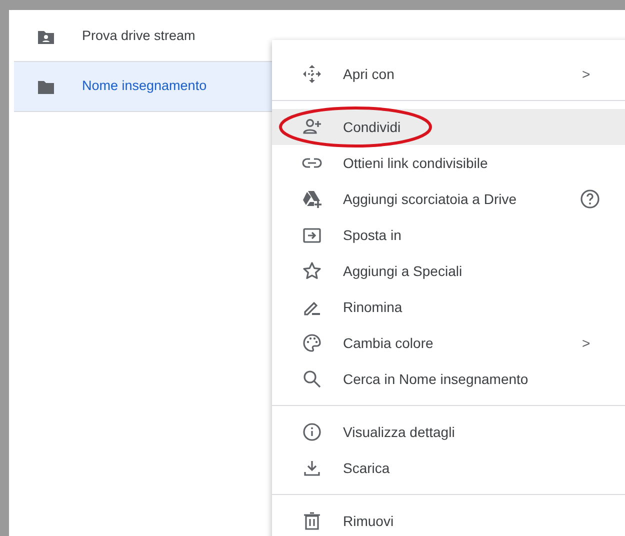  Describe the element at coordinates (448, 307) in the screenshot. I see `menu-item: Rinomina` at that location.